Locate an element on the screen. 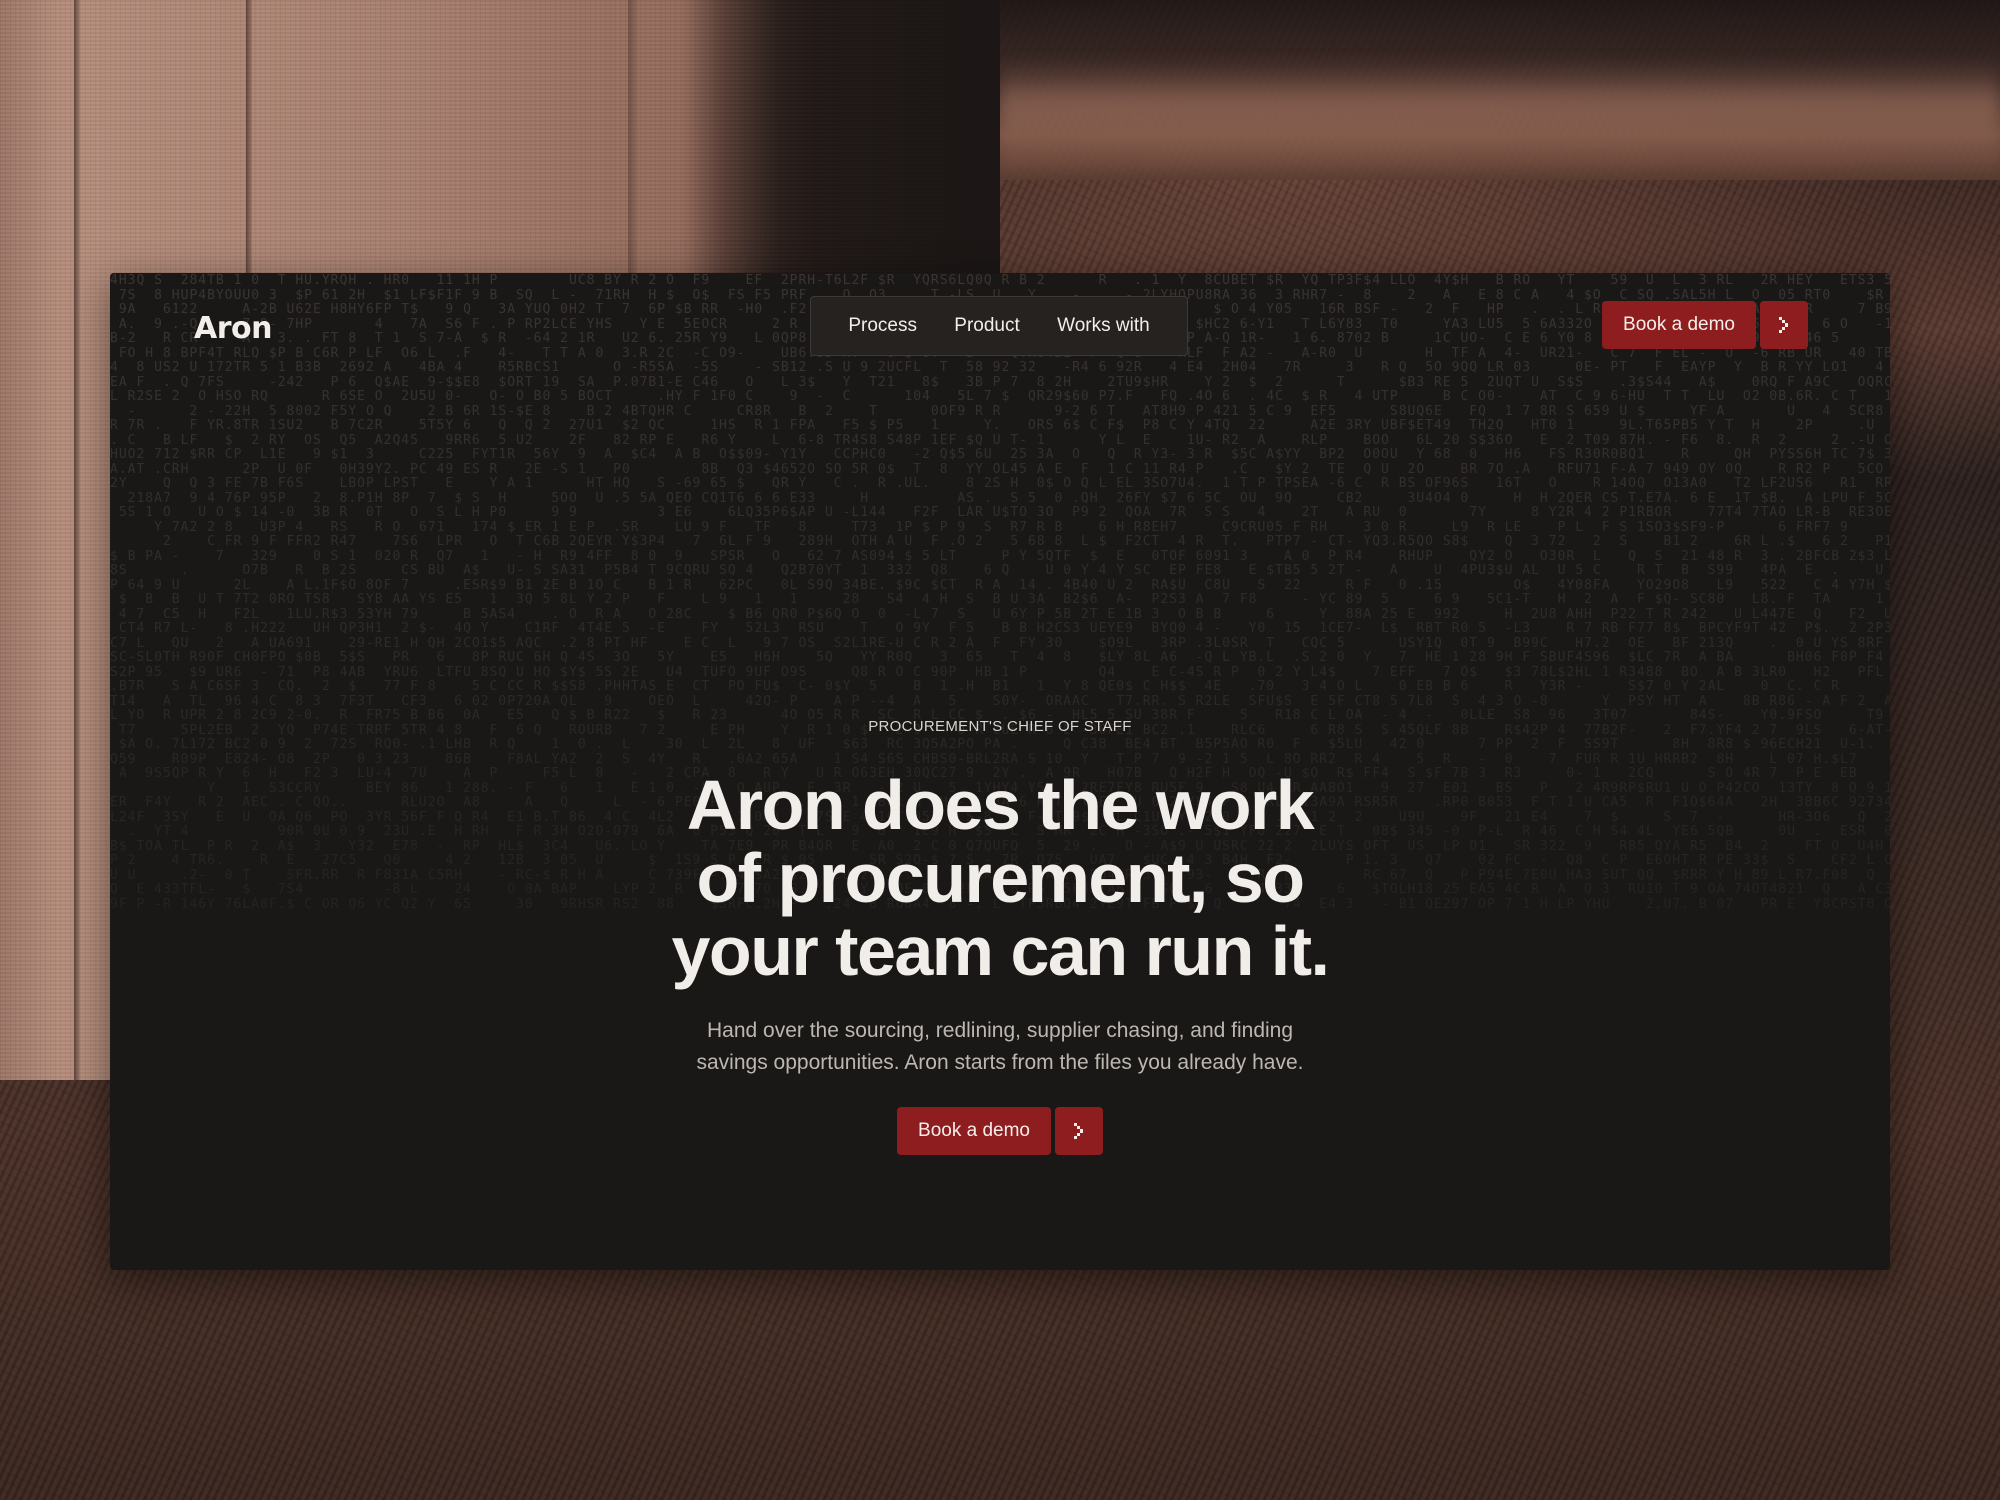 This screenshot has width=2000, height=1500. main-nav: Process Product Works with is located at coordinates (999, 326).